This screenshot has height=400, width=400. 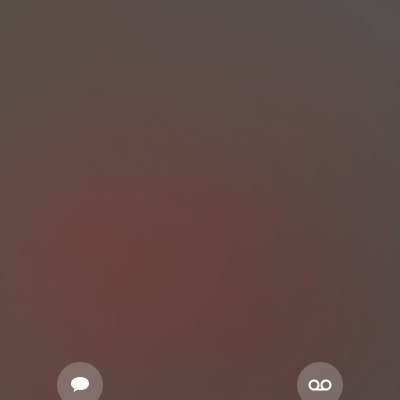 I want to click on voicemail-icon, so click(x=320, y=385).